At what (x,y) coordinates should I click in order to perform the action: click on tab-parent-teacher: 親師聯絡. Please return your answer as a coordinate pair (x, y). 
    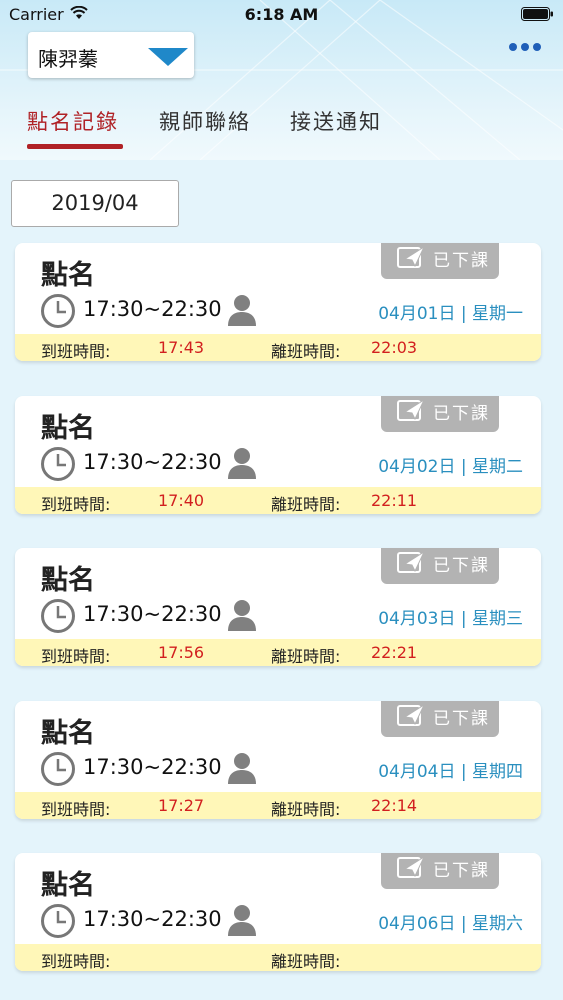
    Looking at the image, I should click on (205, 121).